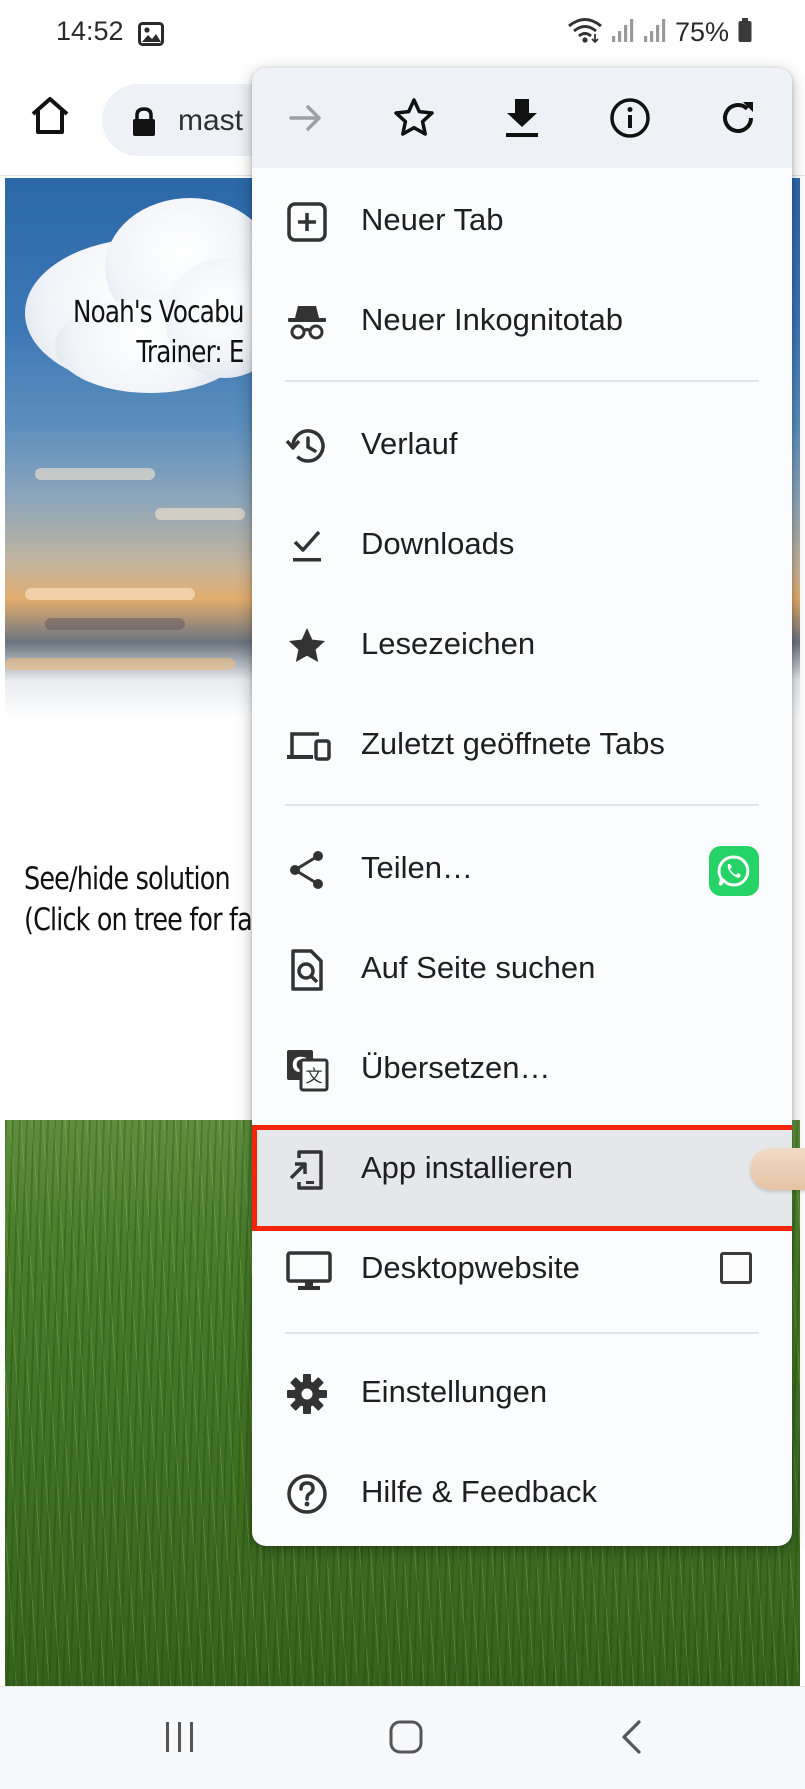  Describe the element at coordinates (632, 1739) in the screenshot. I see `back-icon` at that location.